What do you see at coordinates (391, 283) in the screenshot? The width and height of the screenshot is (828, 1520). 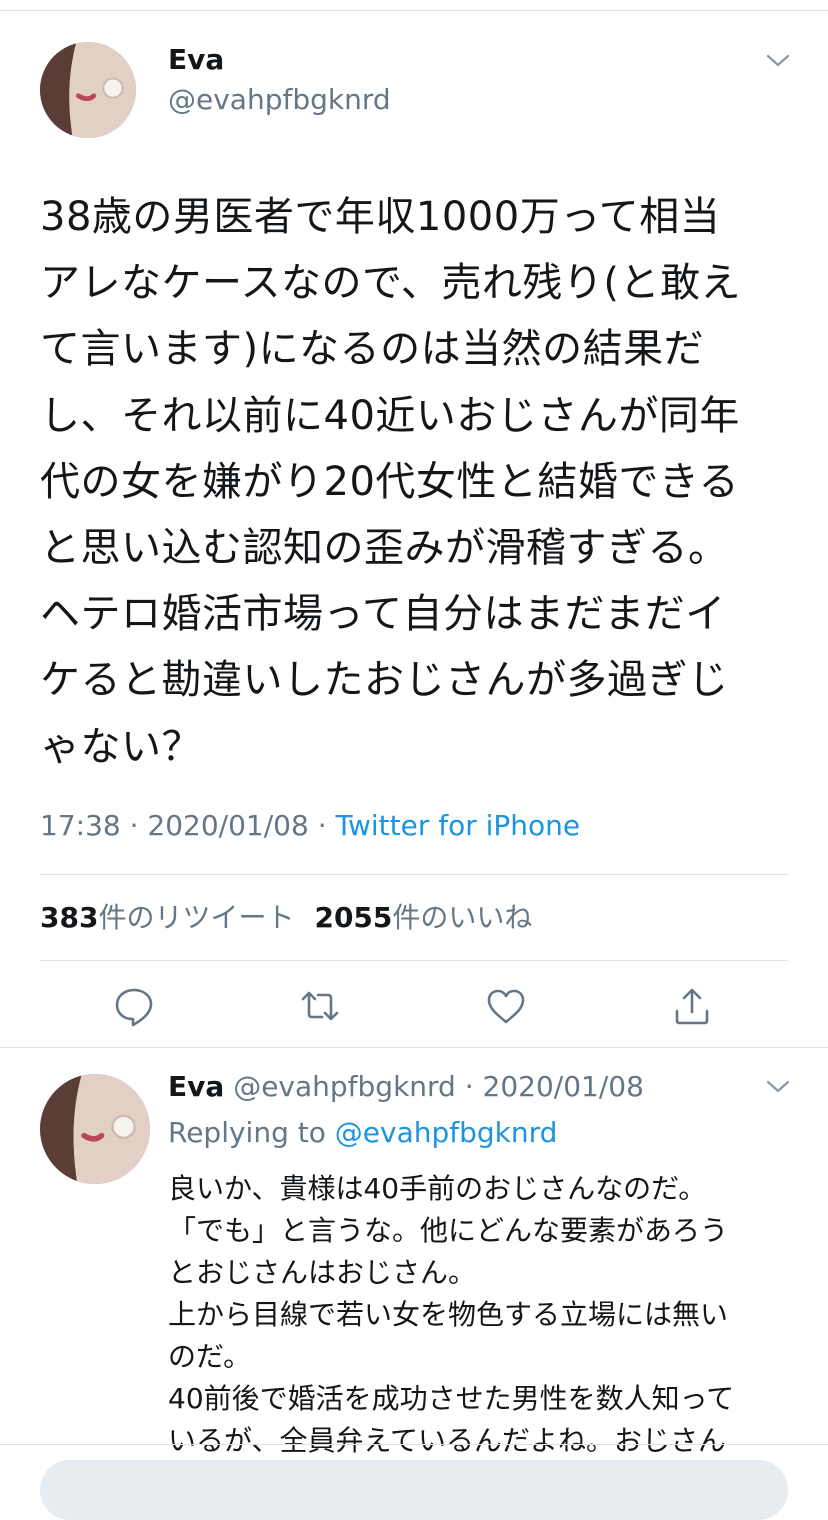 I see `tweet-text-line: アレなケースなので、売れ残り(と敢え` at bounding box center [391, 283].